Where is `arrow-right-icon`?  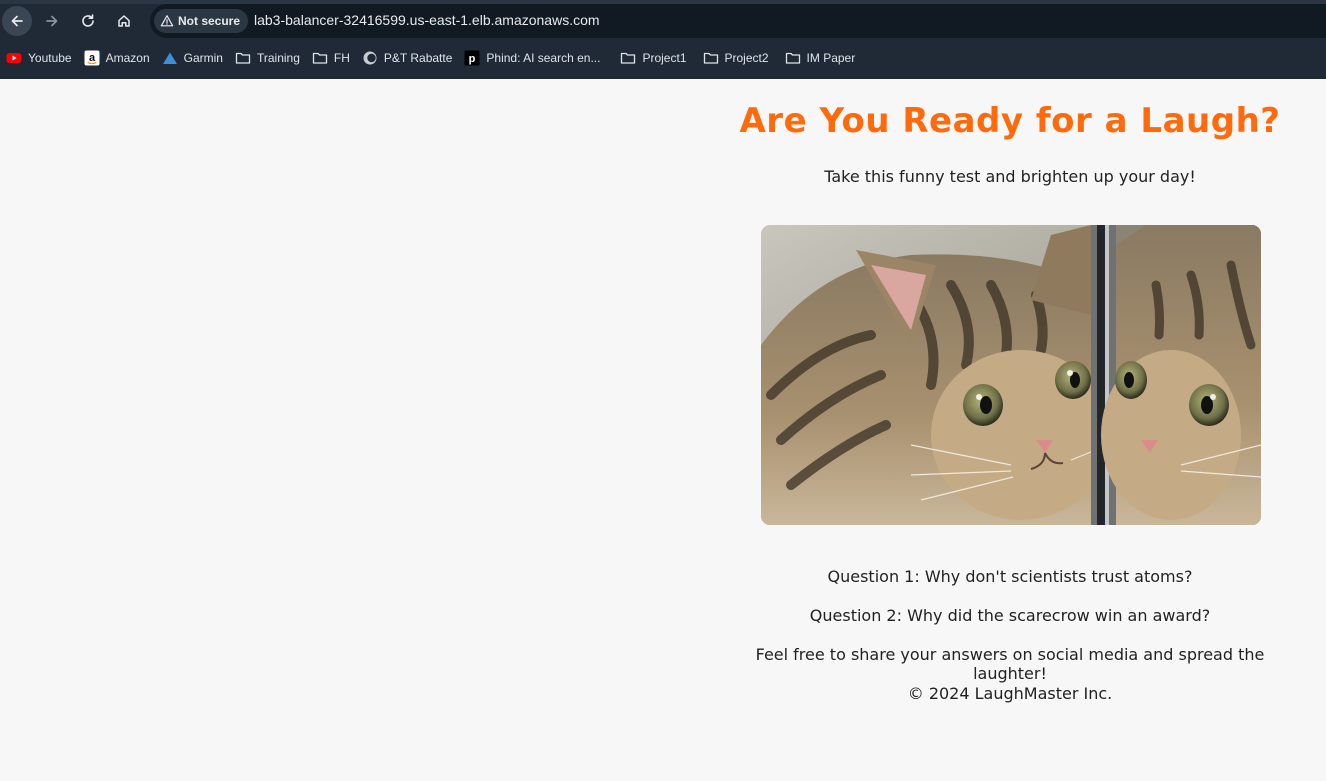
arrow-right-icon is located at coordinates (52, 21).